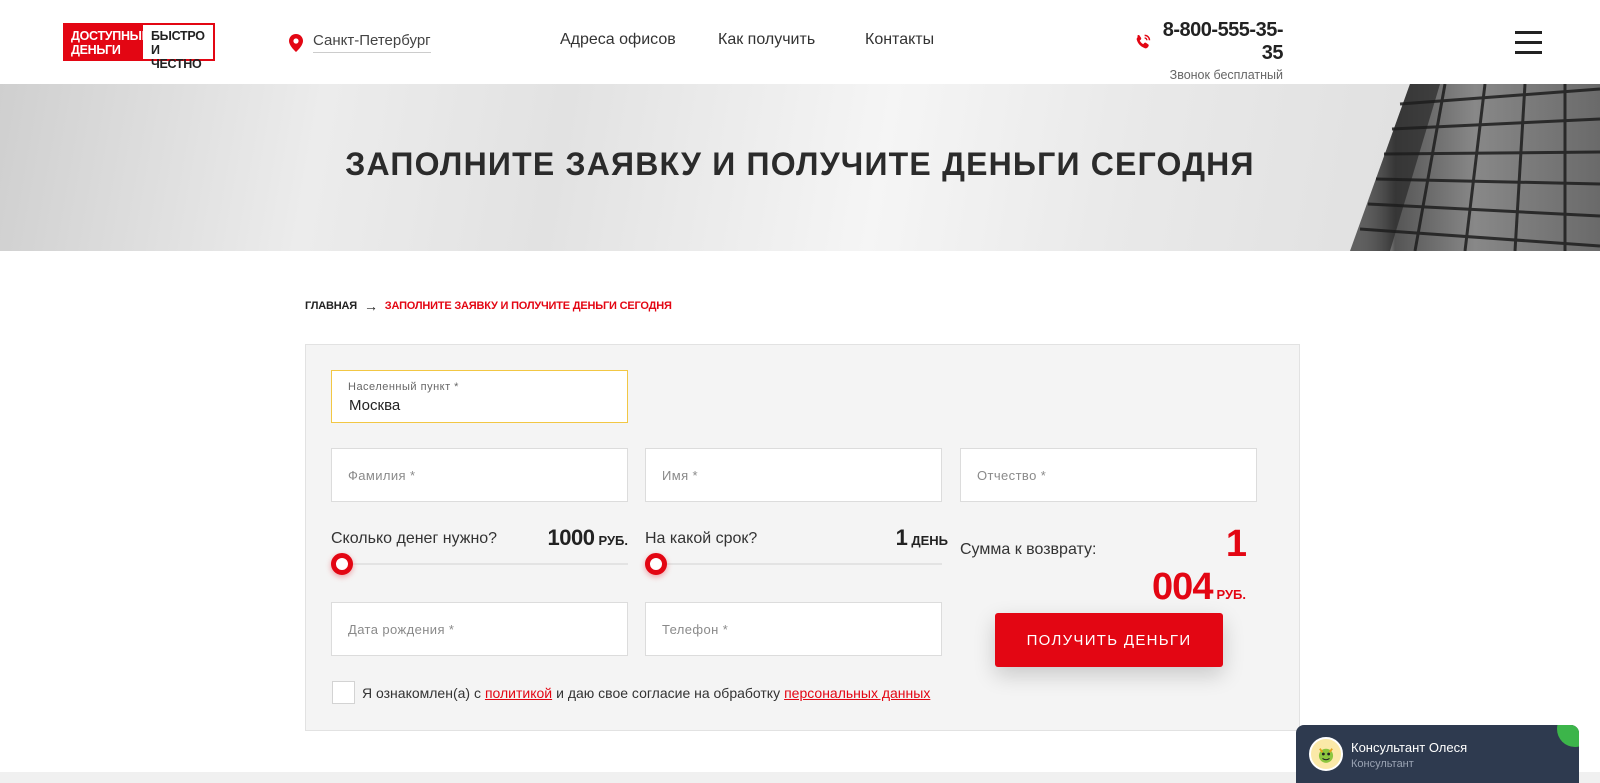 This screenshot has width=1600, height=783. I want to click on term-slider-thumb, so click(656, 564).